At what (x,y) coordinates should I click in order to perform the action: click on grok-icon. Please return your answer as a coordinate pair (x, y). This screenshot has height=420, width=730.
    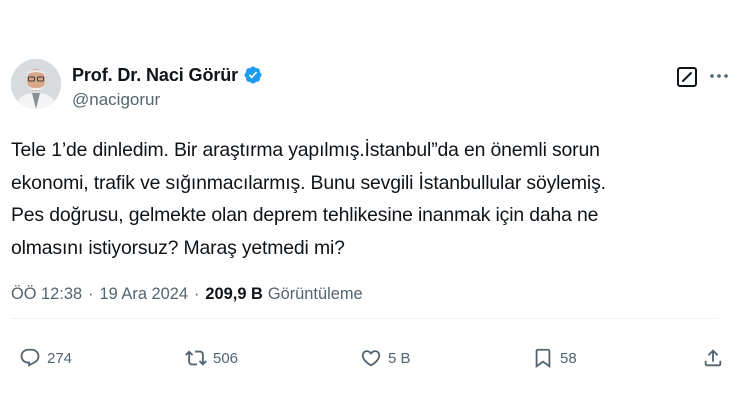
    Looking at the image, I should click on (687, 77).